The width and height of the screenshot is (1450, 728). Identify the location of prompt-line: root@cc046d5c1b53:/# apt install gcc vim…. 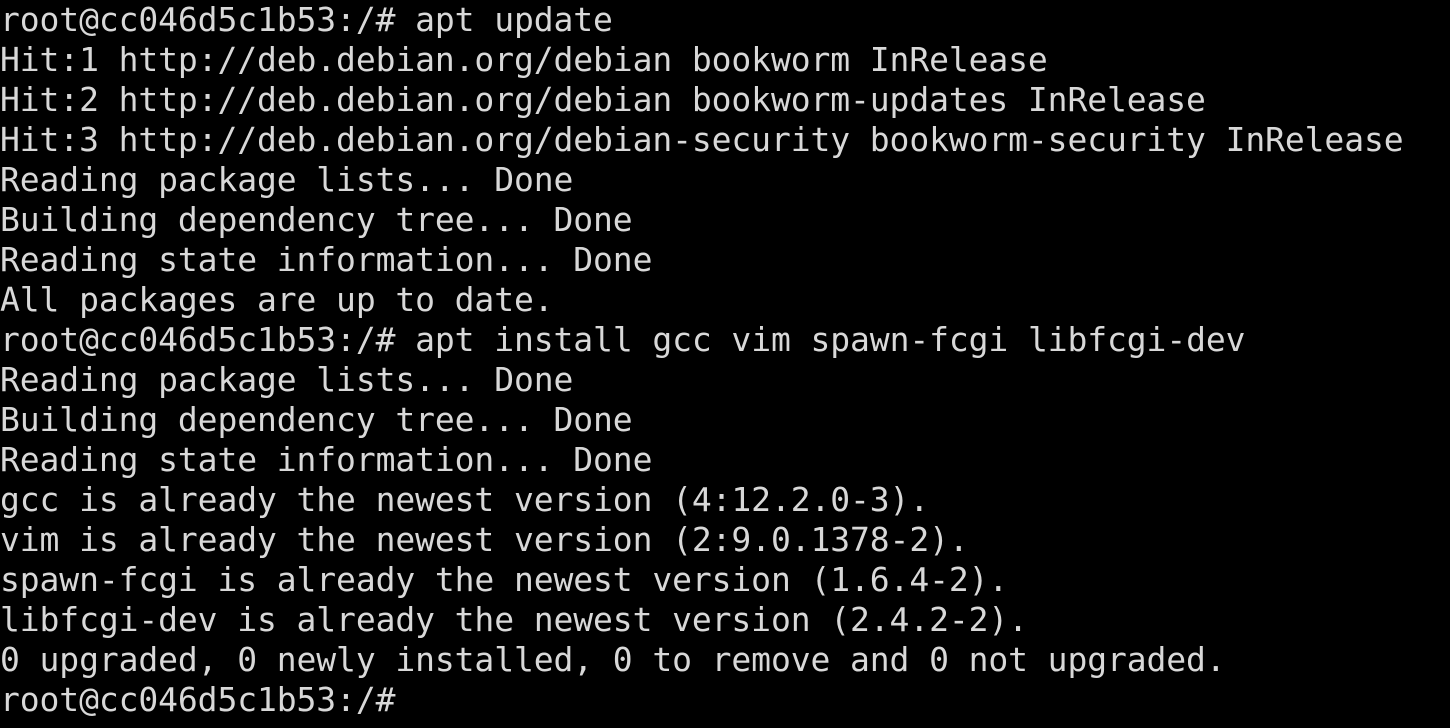
(725, 340).